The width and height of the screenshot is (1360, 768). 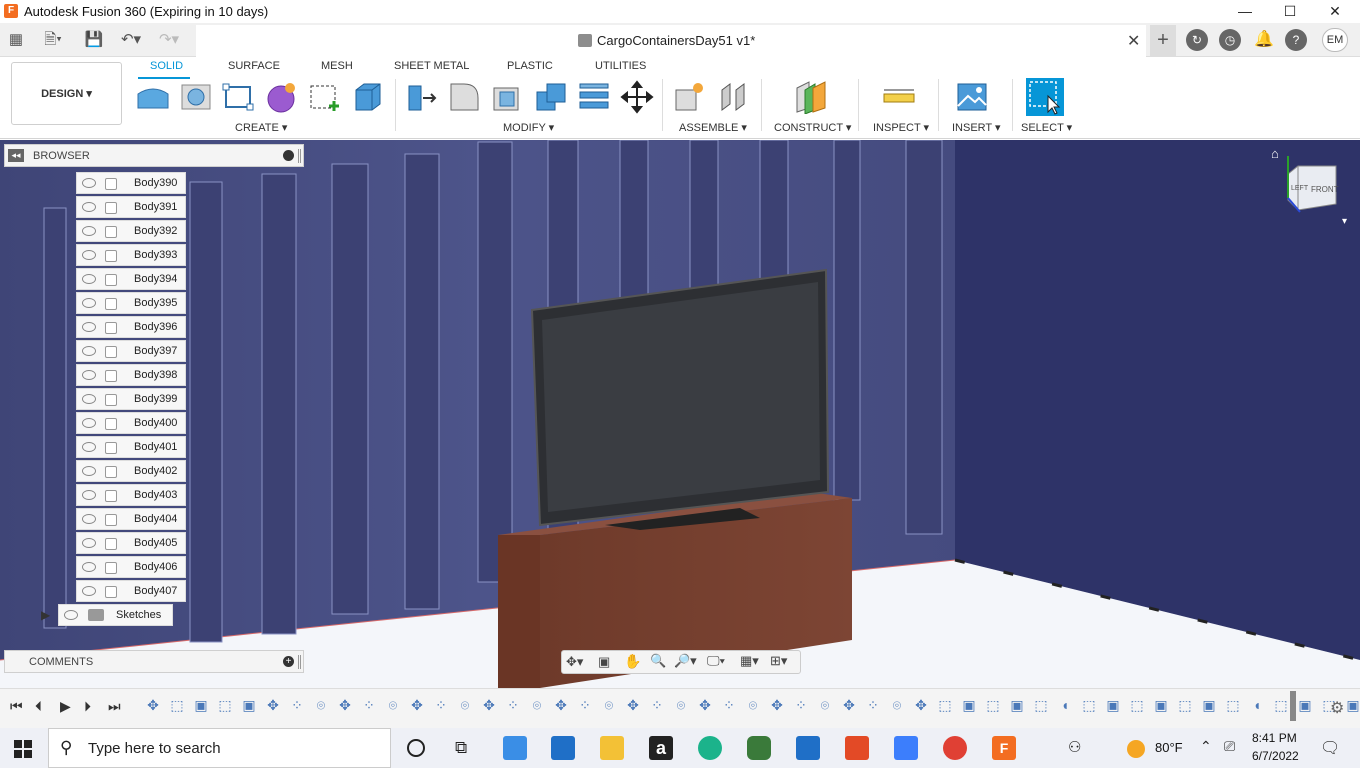 I want to click on maximize-button: ☐, so click(x=1290, y=11).